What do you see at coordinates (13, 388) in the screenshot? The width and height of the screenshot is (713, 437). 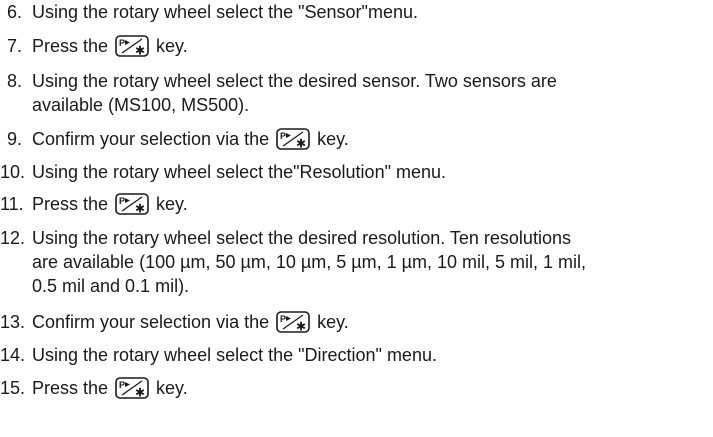 I see `step-number: 15.` at bounding box center [13, 388].